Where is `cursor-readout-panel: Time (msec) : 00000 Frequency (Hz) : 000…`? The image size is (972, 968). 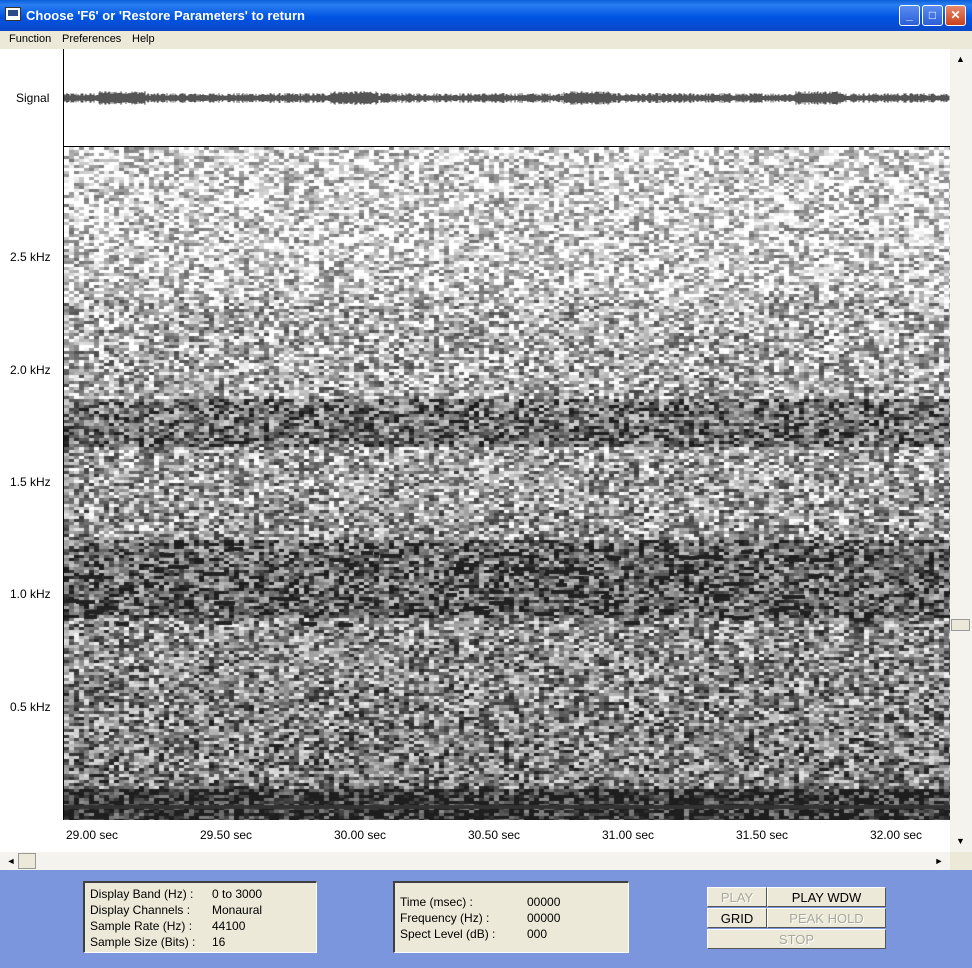
cursor-readout-panel: Time (msec) : 00000 Frequency (Hz) : 000… is located at coordinates (511, 917).